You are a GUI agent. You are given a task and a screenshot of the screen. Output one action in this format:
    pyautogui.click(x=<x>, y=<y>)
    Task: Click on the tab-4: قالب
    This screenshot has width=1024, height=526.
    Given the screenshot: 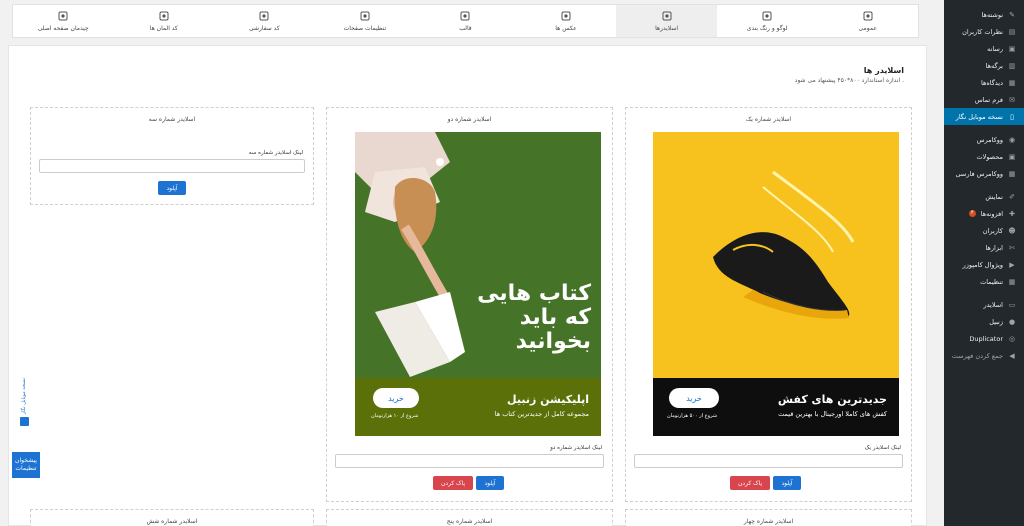 What is the action you would take?
    pyautogui.click(x=465, y=21)
    